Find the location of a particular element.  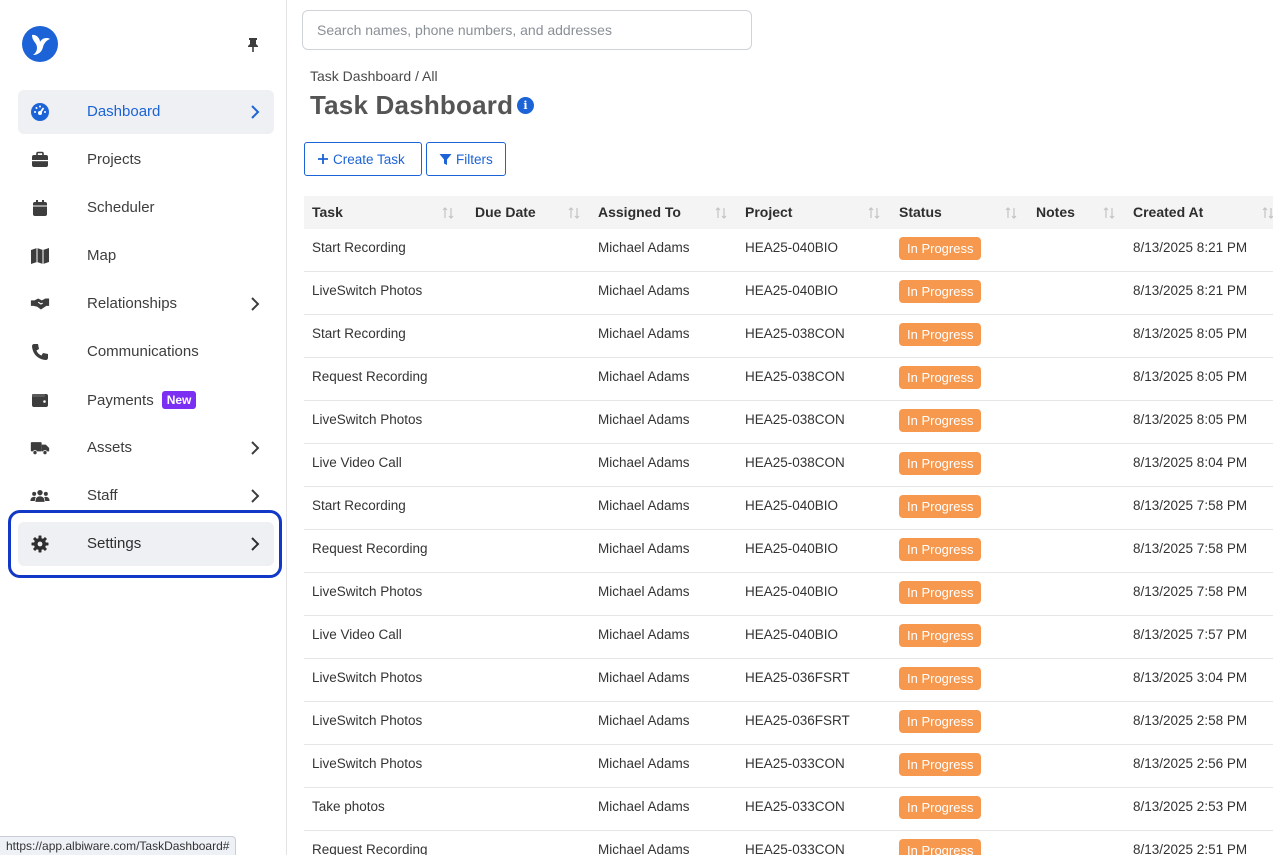

sidebar-item-projects: Projects is located at coordinates (146, 160).